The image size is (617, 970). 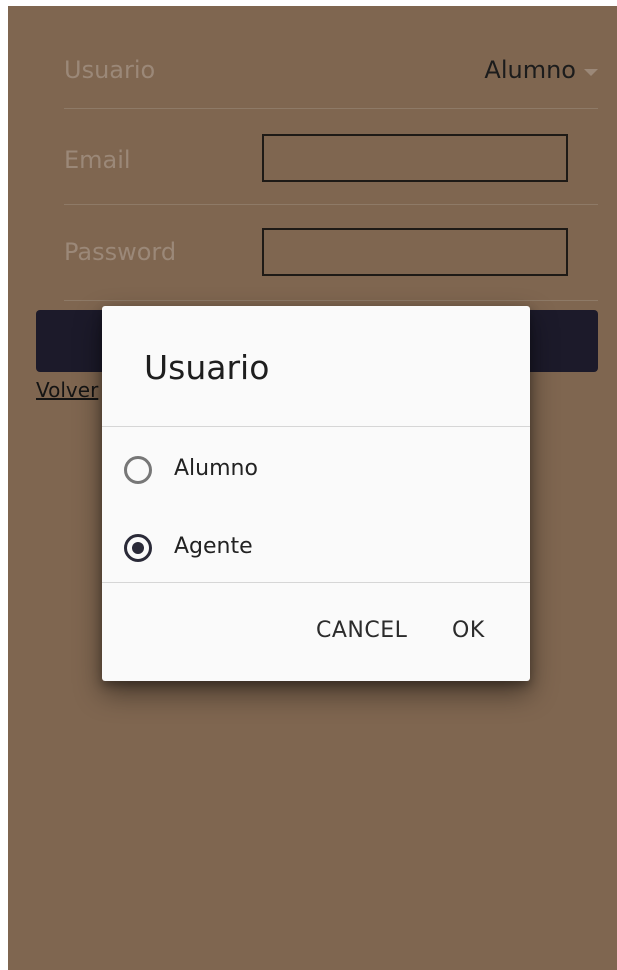 I want to click on dialog-title: Usuario, so click(x=207, y=367).